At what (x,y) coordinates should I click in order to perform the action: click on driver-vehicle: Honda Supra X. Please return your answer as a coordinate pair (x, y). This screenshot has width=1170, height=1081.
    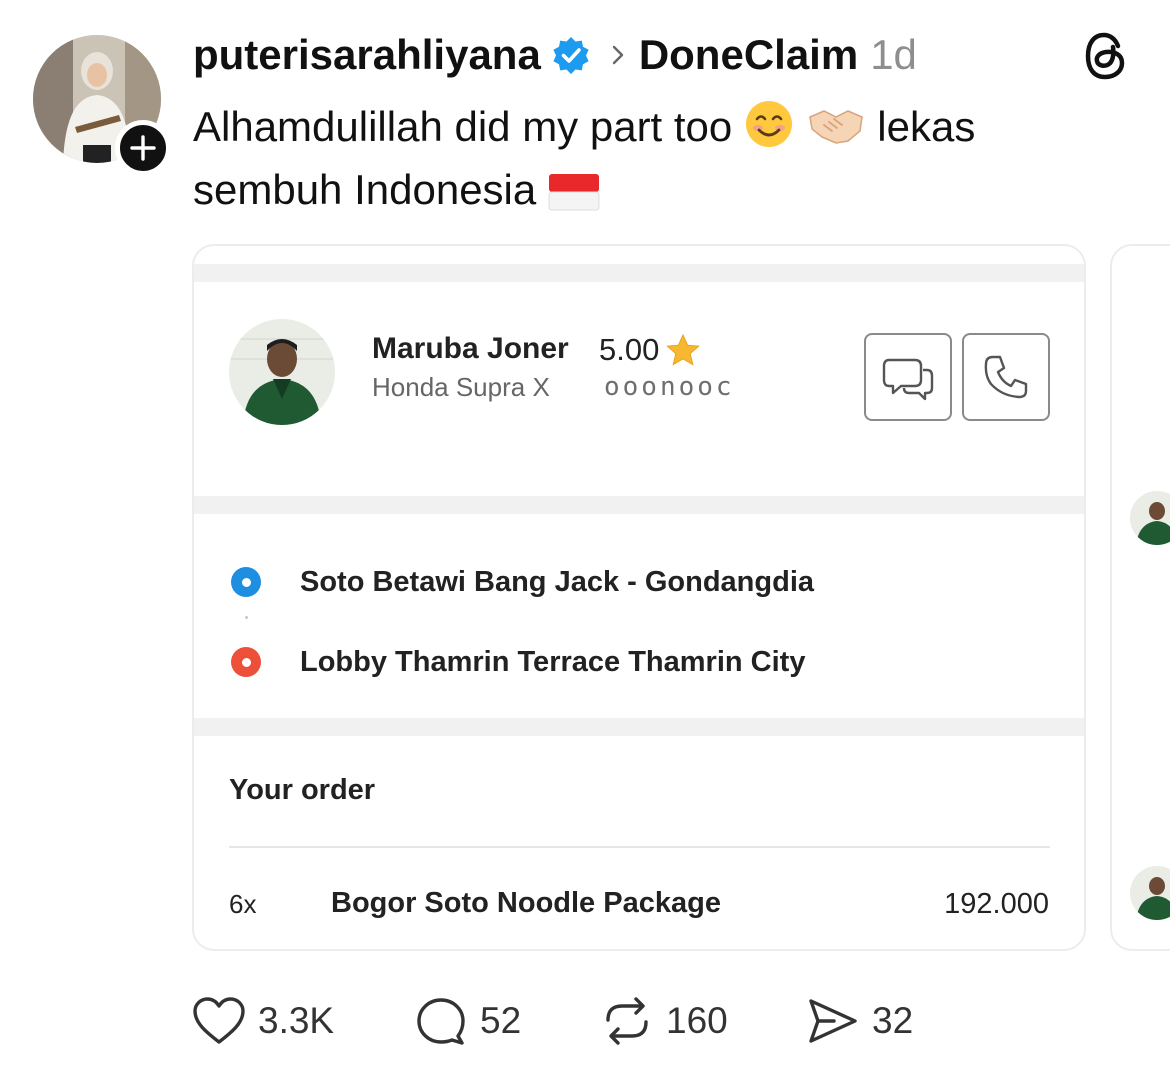
    Looking at the image, I should click on (461, 387).